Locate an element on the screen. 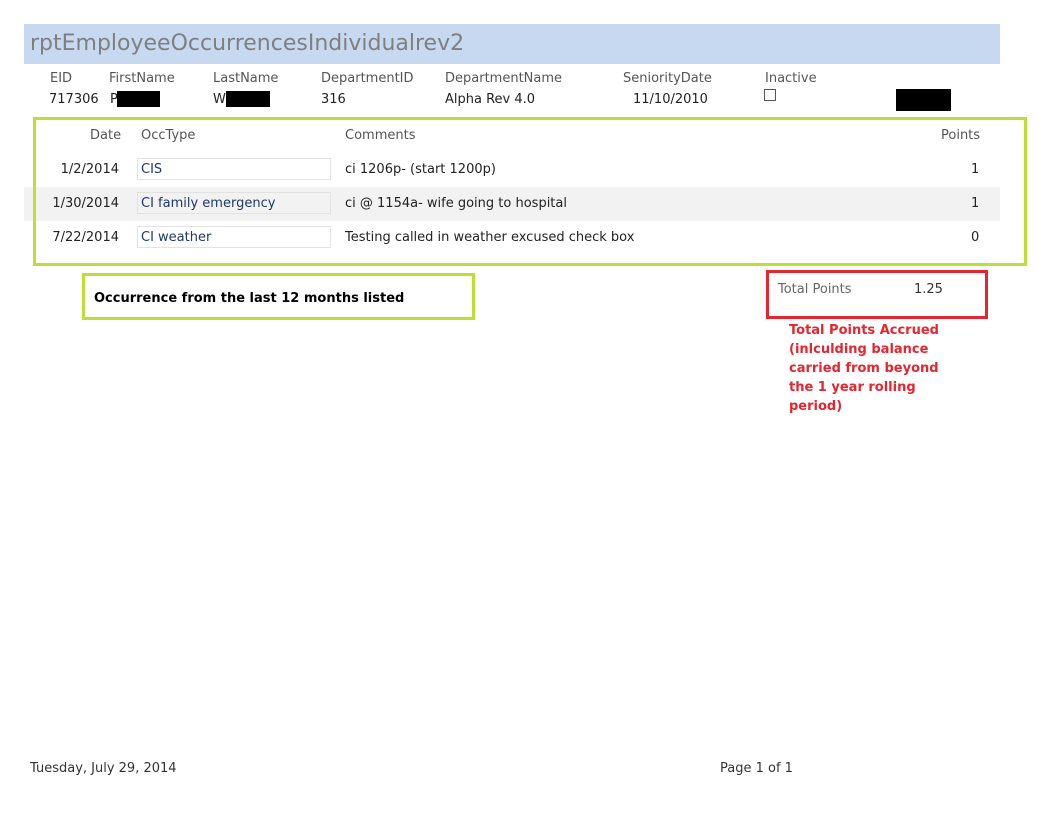 The width and height of the screenshot is (1056, 816). total-points-value: 1.25 is located at coordinates (928, 289).